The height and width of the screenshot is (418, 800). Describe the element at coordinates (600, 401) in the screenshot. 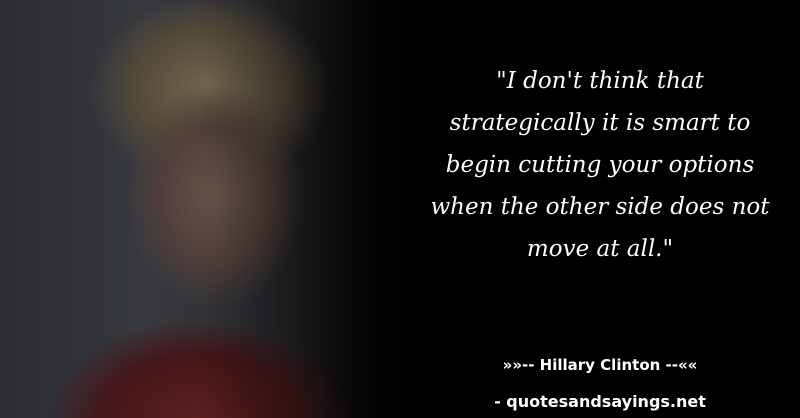

I see `site-watermark: - quotesandsayings.net` at that location.